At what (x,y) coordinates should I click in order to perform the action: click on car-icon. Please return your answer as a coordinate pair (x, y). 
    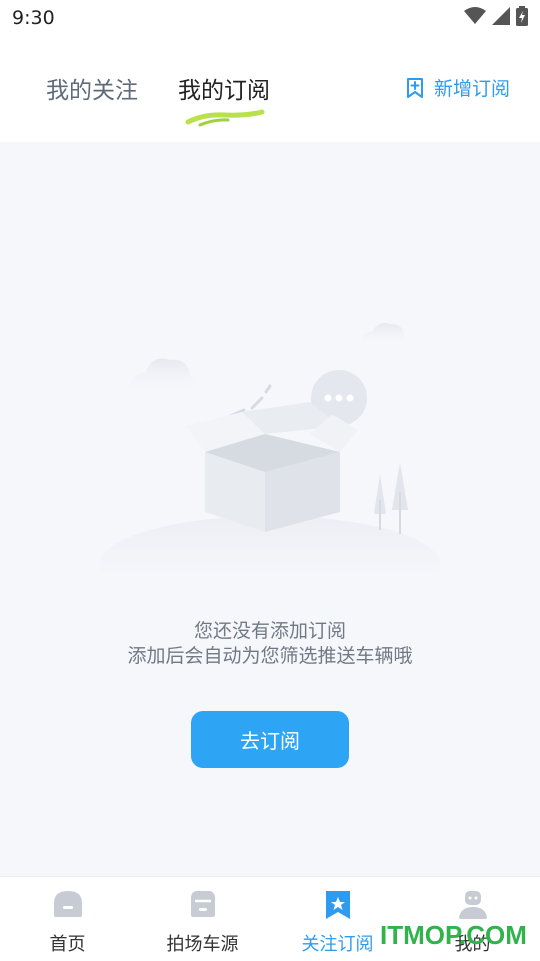
    Looking at the image, I should click on (202, 904).